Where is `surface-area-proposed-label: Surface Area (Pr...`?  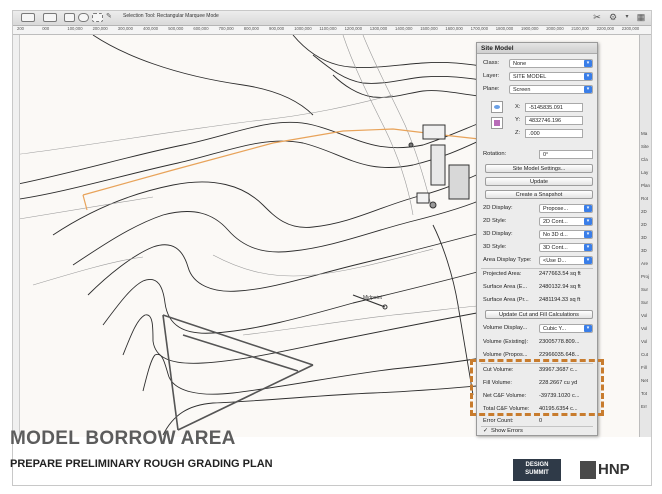 surface-area-proposed-label: Surface Area (Pr... is located at coordinates (506, 300).